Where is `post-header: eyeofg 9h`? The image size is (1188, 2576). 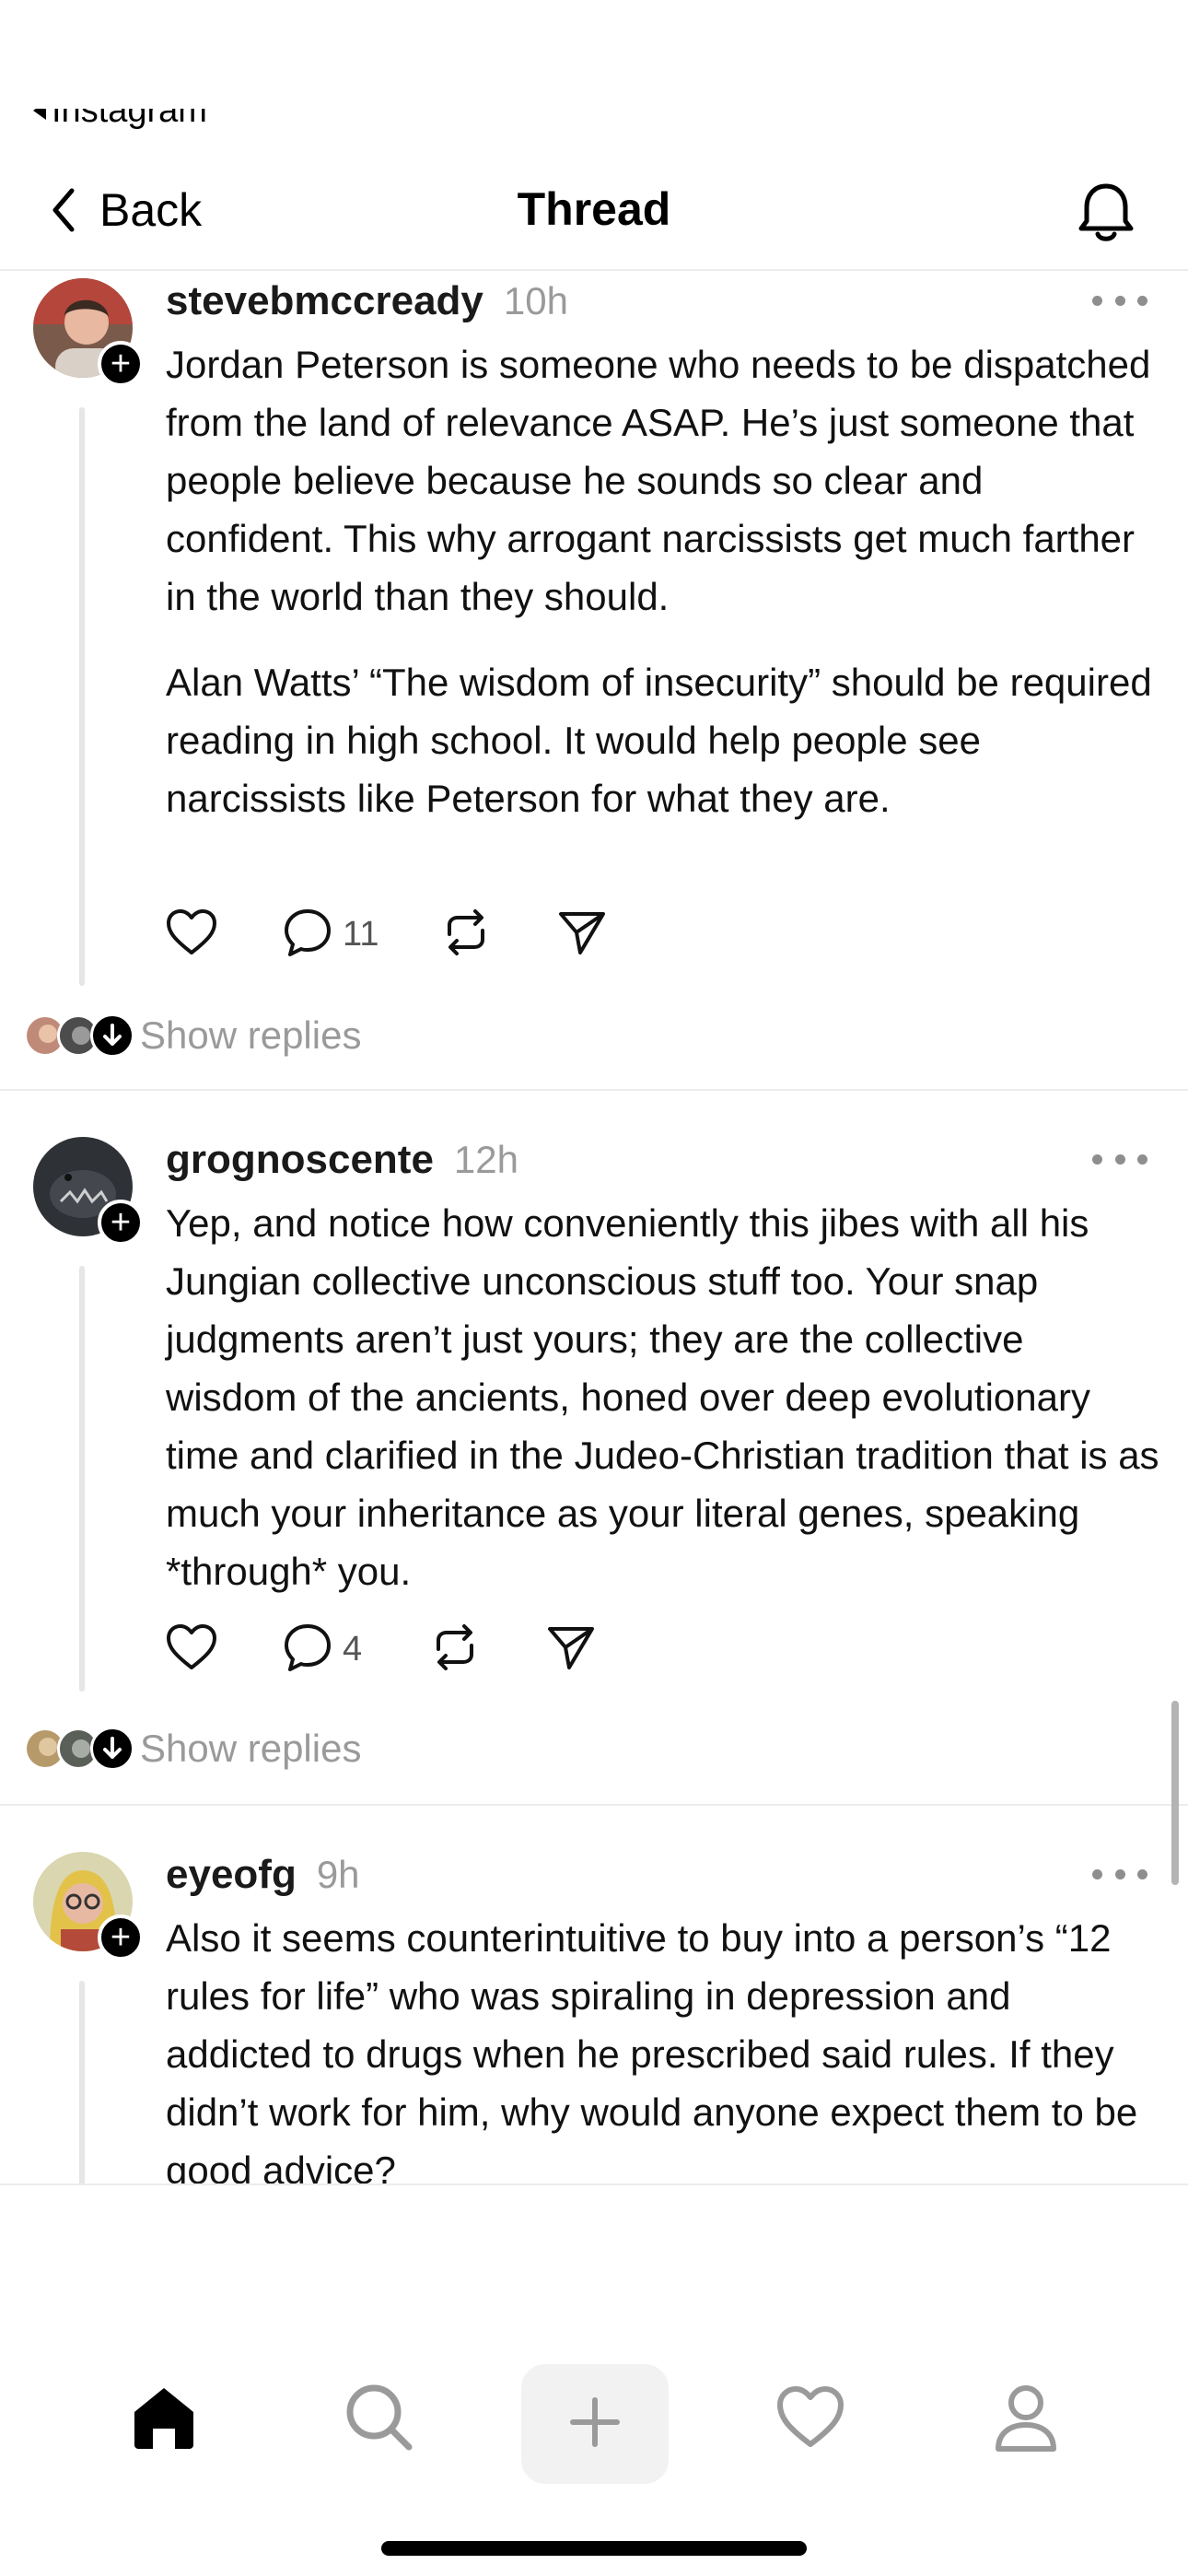
post-header: eyeofg 9h is located at coordinates (263, 1877).